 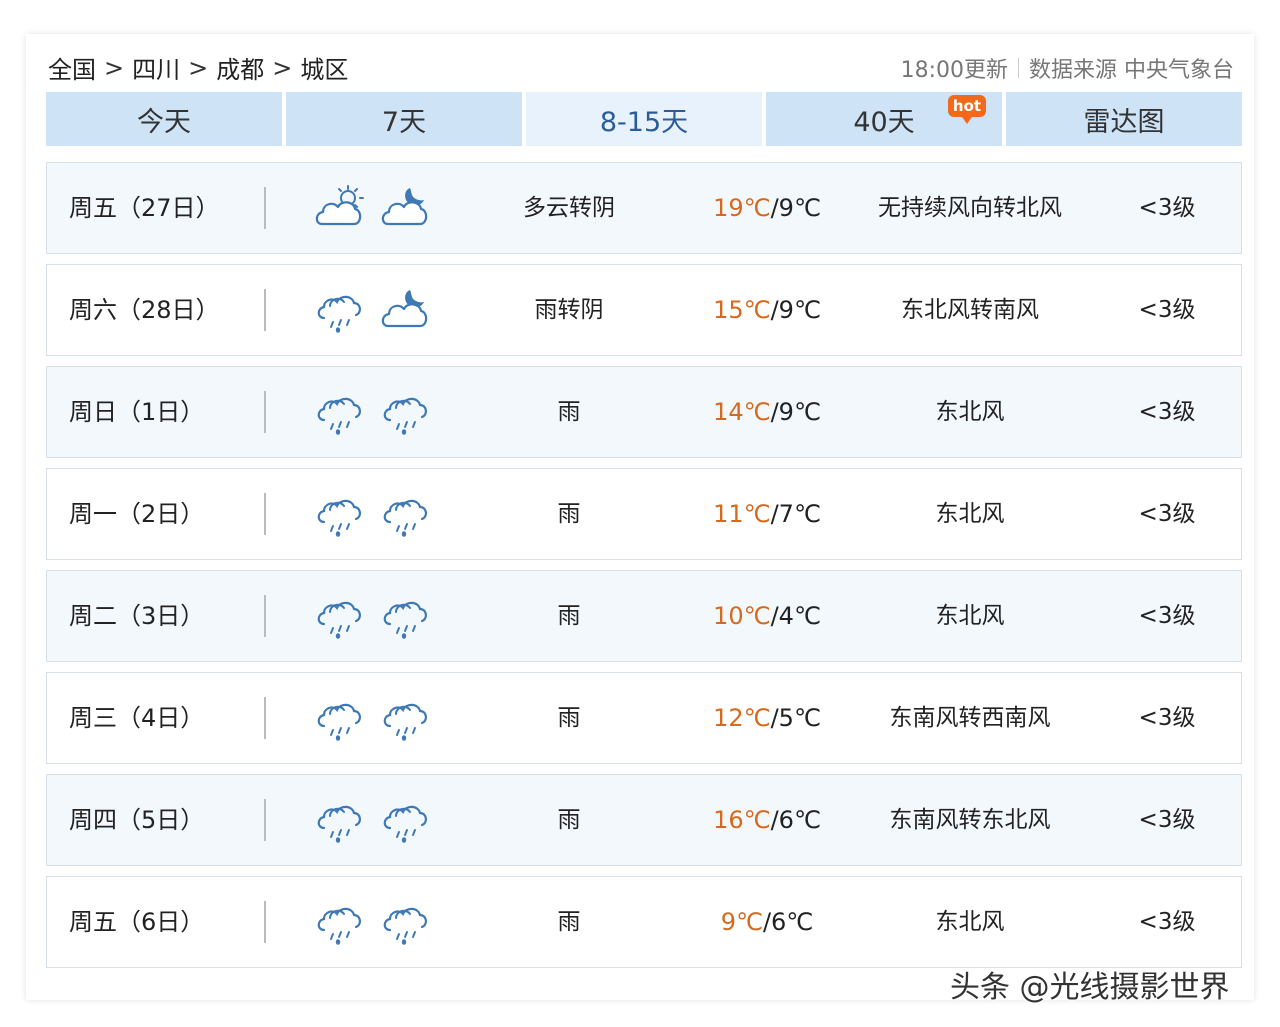 I want to click on forecast-day: 周五（27日）, so click(x=144, y=208).